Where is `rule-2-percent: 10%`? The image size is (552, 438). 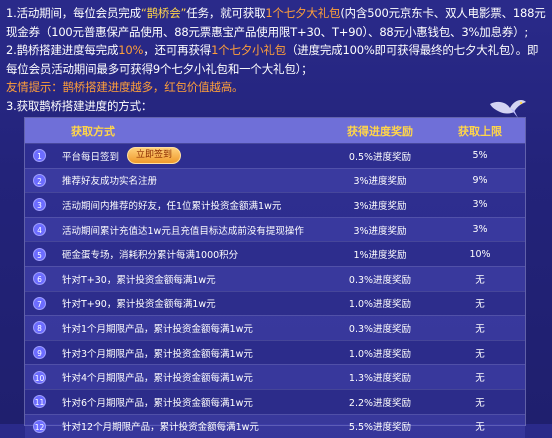 rule-2-percent: 10% is located at coordinates (131, 50).